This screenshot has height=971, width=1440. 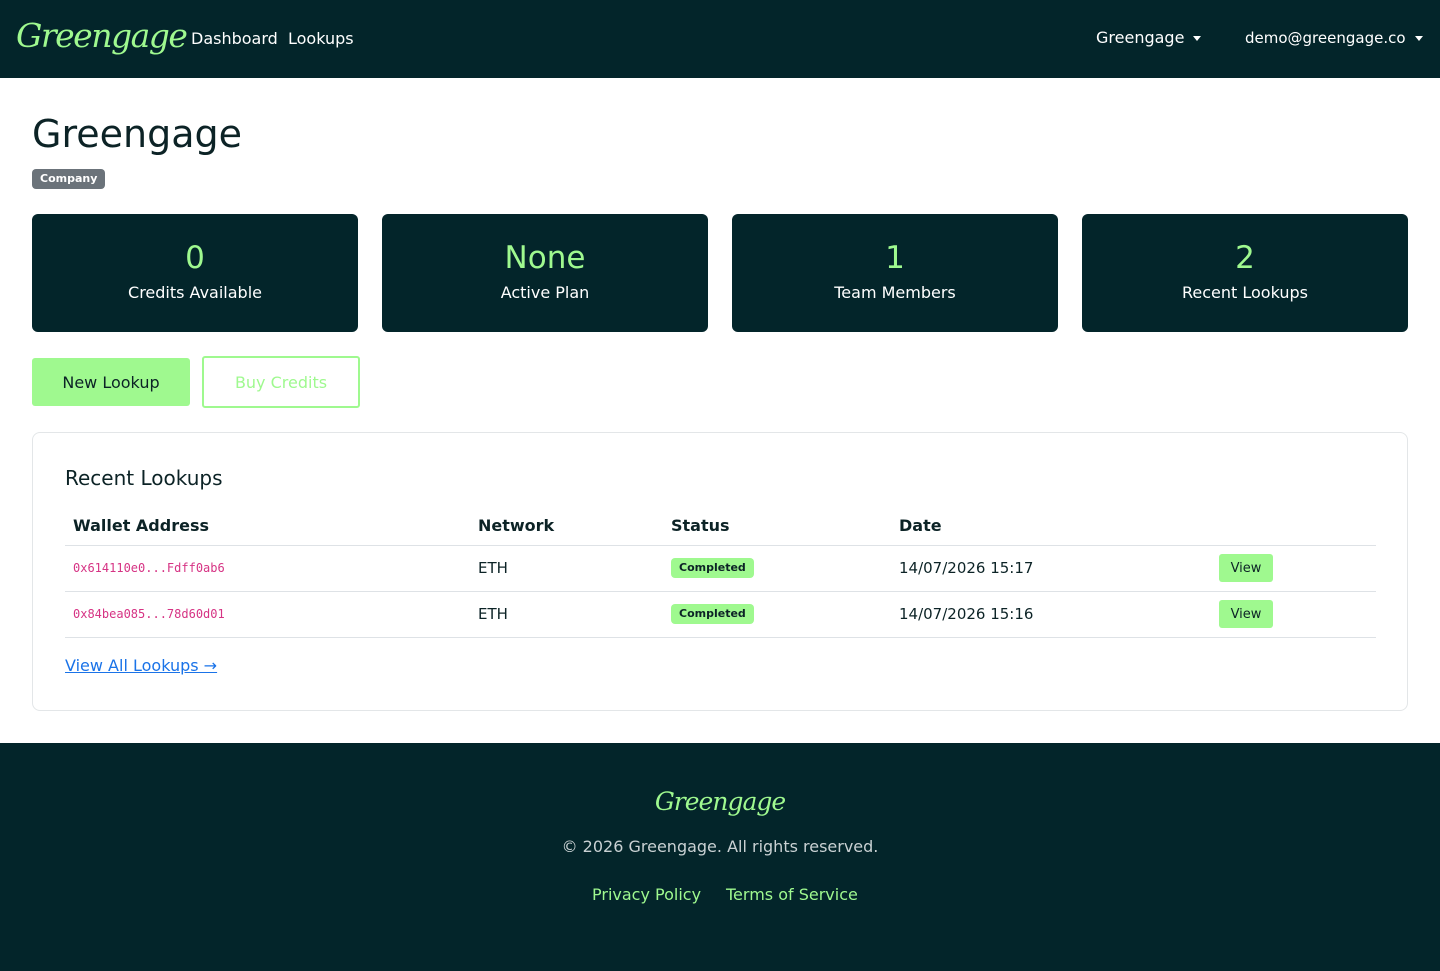 What do you see at coordinates (545, 258) in the screenshot?
I see `stat-value: None` at bounding box center [545, 258].